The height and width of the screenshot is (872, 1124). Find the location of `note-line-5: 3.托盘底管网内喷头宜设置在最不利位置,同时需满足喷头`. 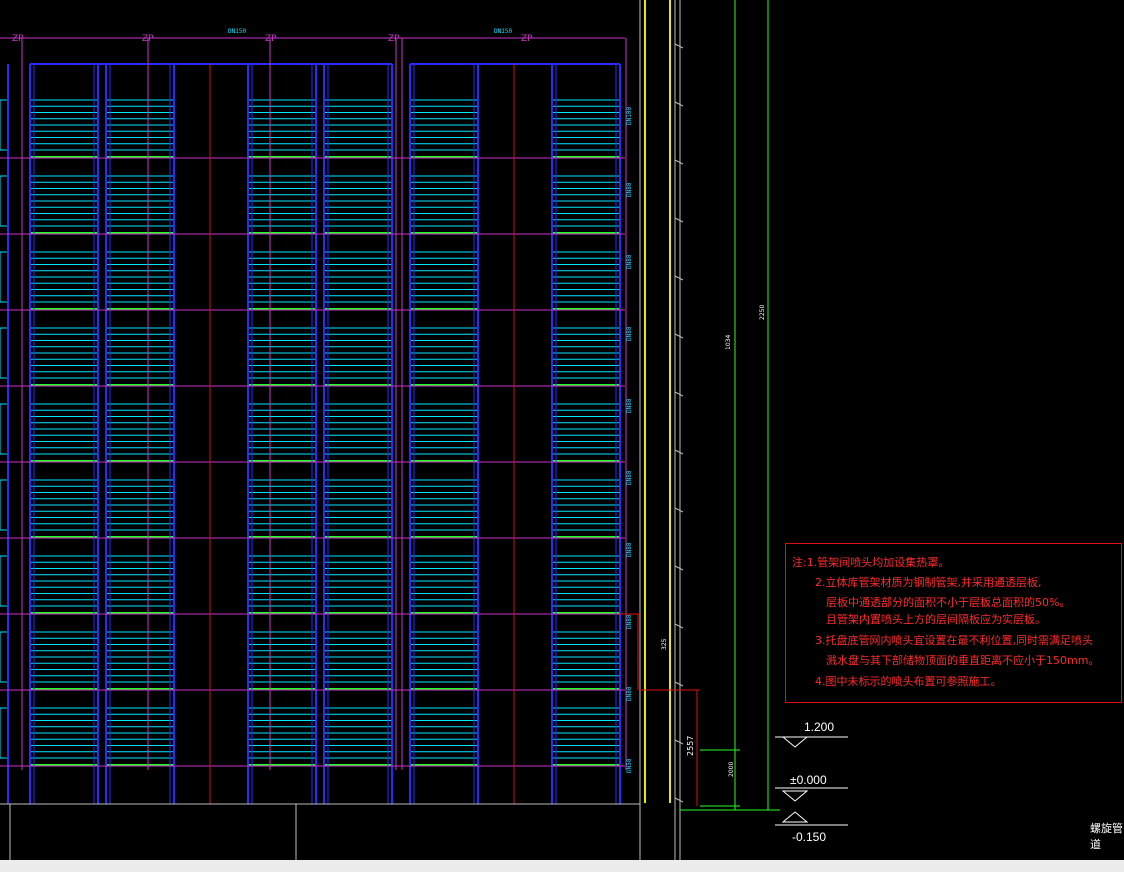

note-line-5: 3.托盘底管网内喷头宜设置在最不利位置,同时需满足喷头 is located at coordinates (954, 640).